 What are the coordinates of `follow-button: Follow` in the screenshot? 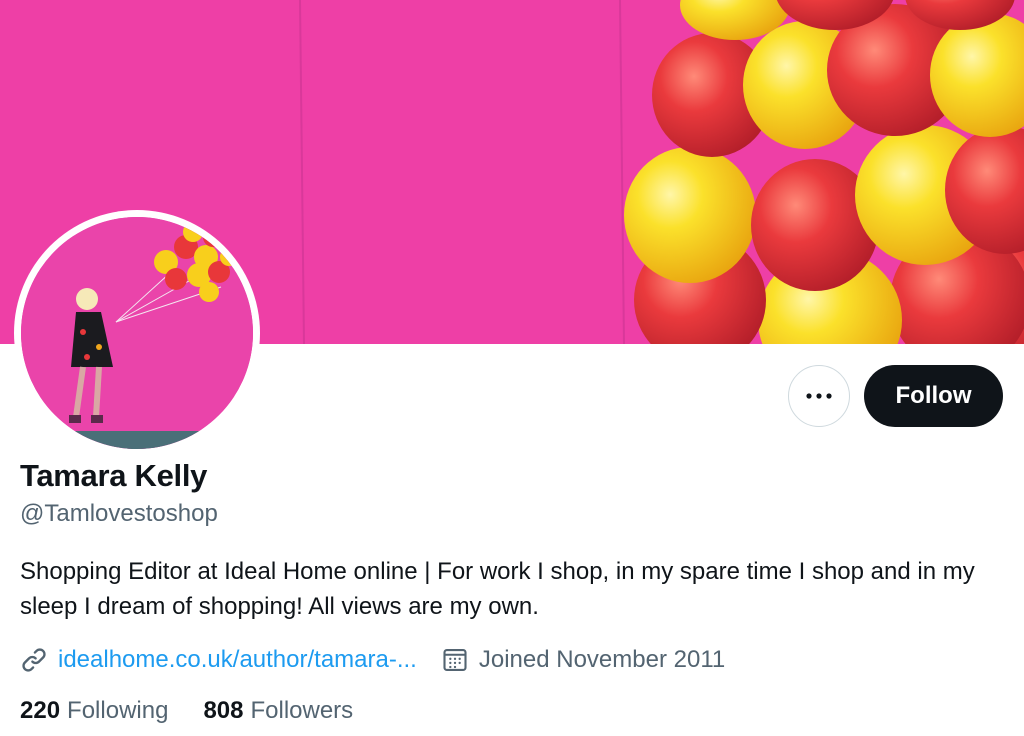 It's located at (933, 396).